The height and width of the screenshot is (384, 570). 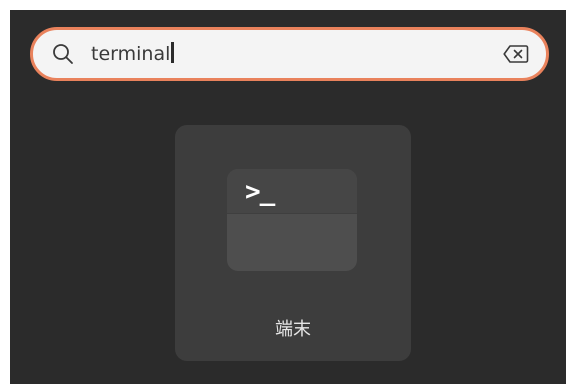 I want to click on terminal-app-icon: >_, so click(x=292, y=220).